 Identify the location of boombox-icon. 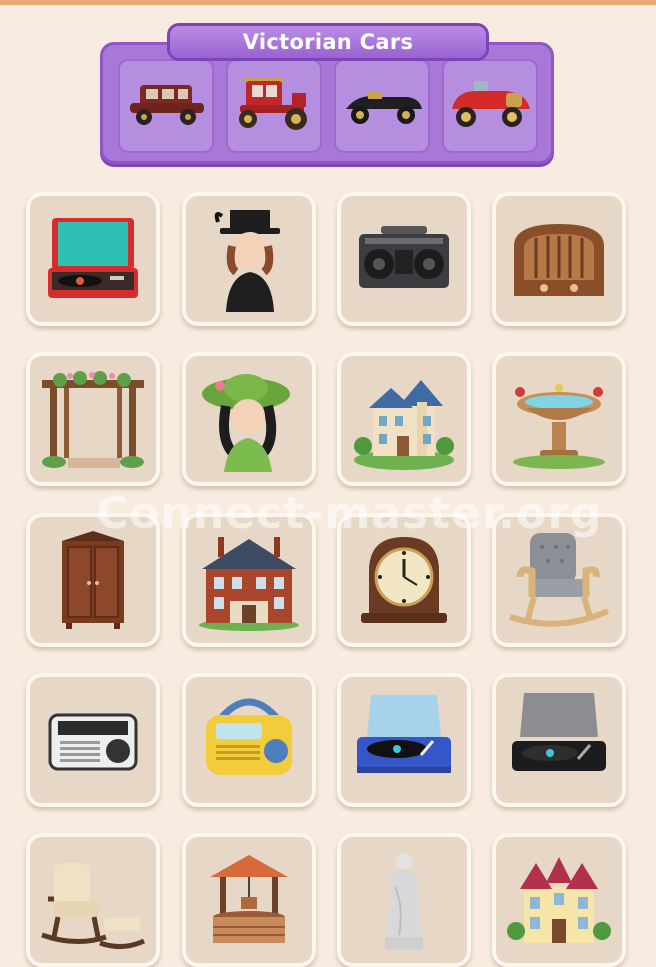
(404, 257).